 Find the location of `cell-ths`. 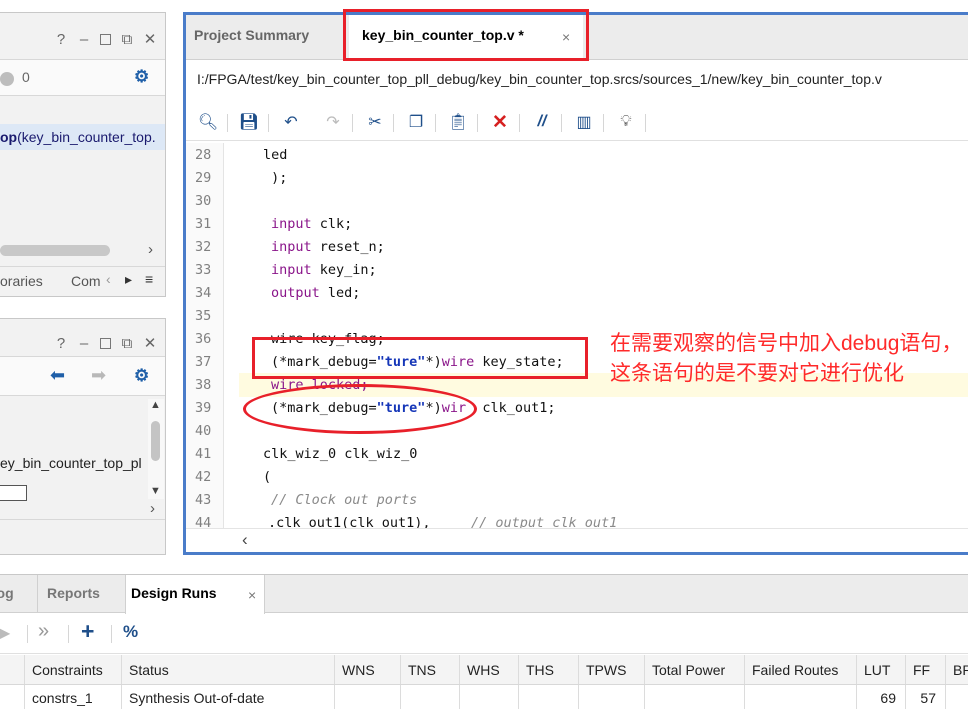

cell-ths is located at coordinates (548, 697).